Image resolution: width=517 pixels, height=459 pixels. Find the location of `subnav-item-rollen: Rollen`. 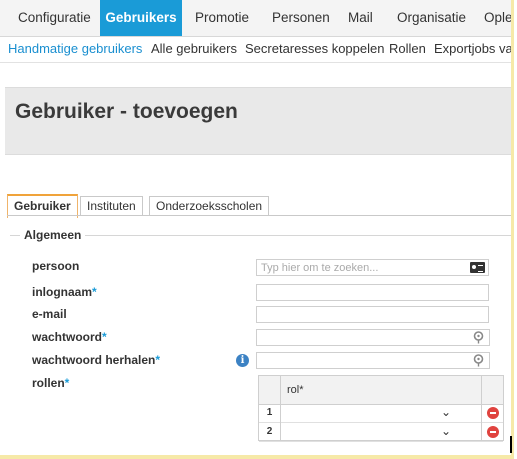

subnav-item-rollen: Rollen is located at coordinates (407, 48).